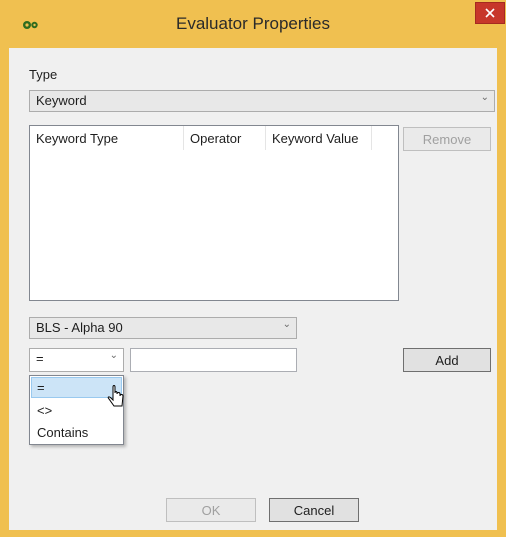 This screenshot has height=537, width=506. I want to click on keyword-value-input, so click(213, 360).